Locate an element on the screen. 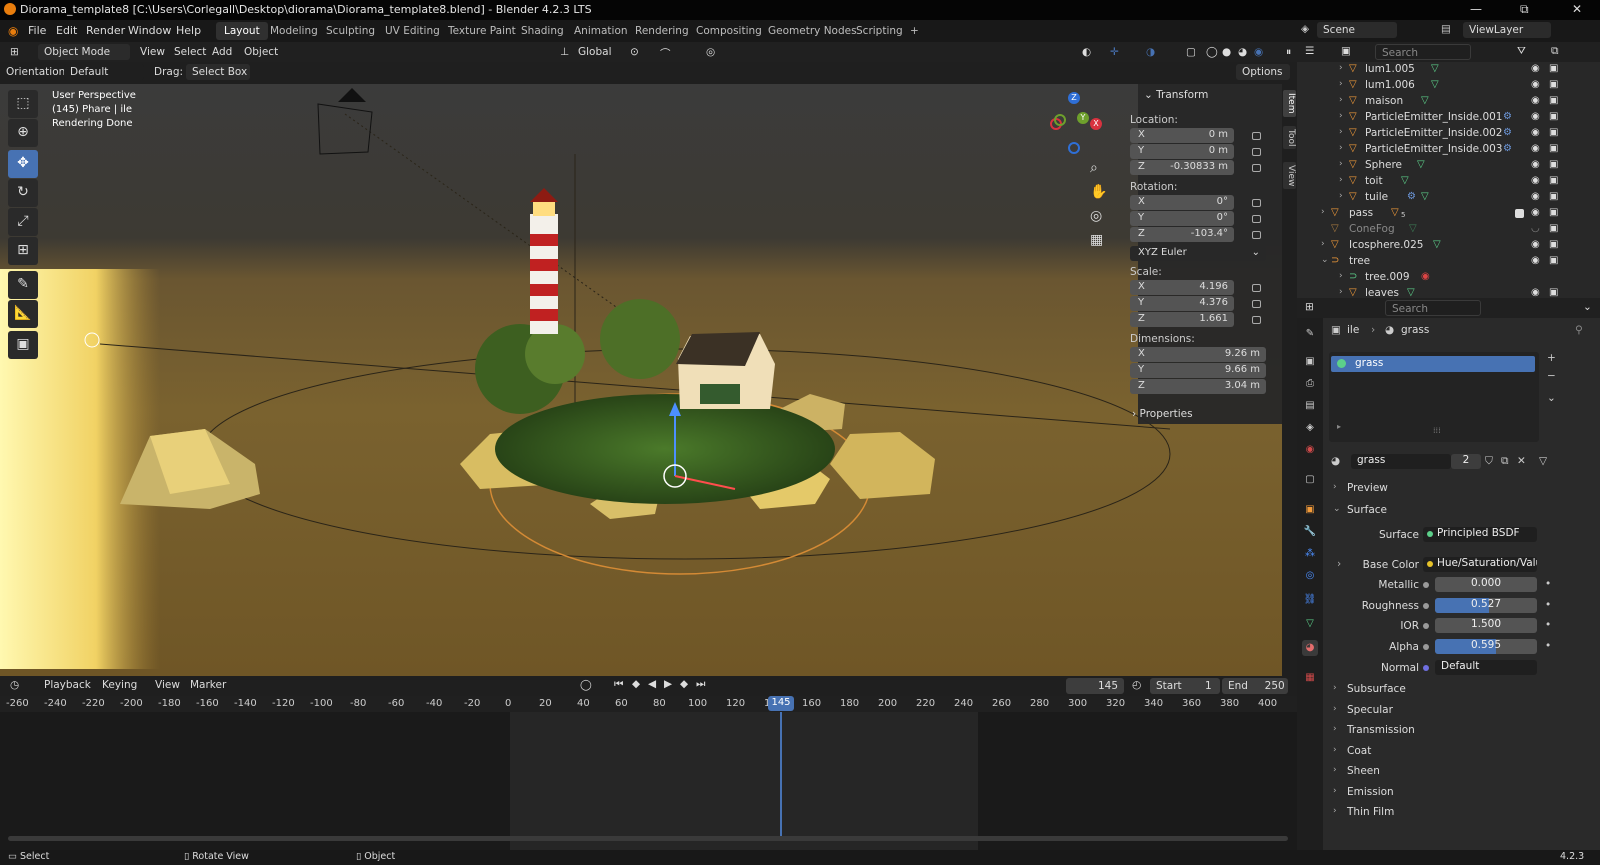 This screenshot has width=1600, height=865. tab-sculpting: Sculpting is located at coordinates (350, 31).